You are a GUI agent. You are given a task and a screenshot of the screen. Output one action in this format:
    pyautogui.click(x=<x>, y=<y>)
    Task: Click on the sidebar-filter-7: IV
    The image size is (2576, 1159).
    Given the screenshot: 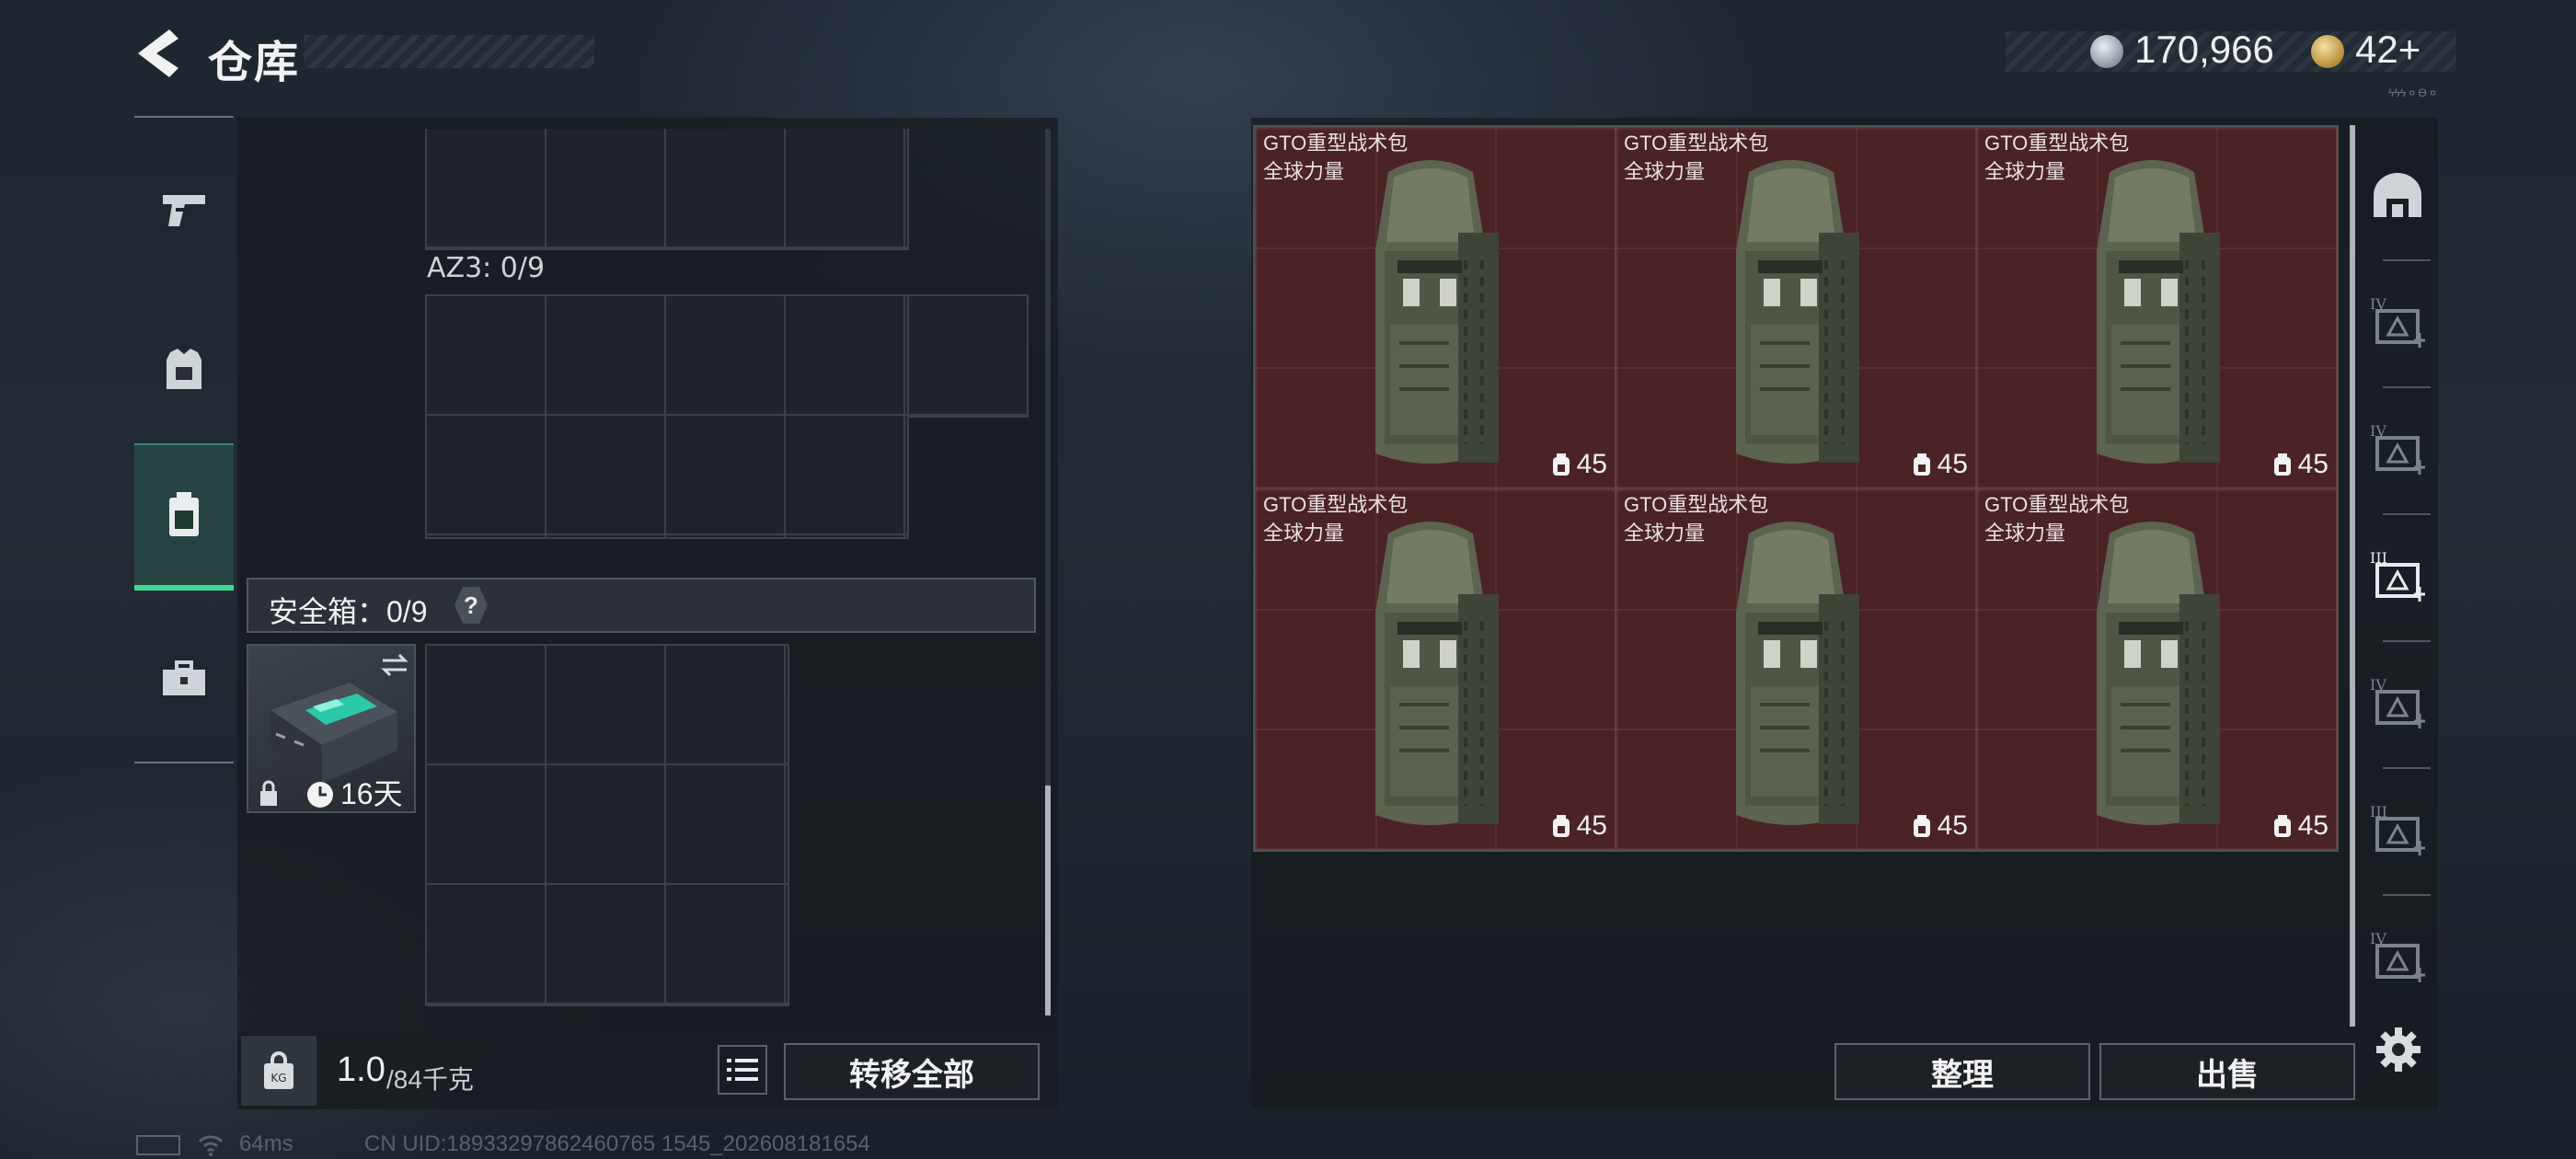 What is the action you would take?
    pyautogui.click(x=2397, y=957)
    